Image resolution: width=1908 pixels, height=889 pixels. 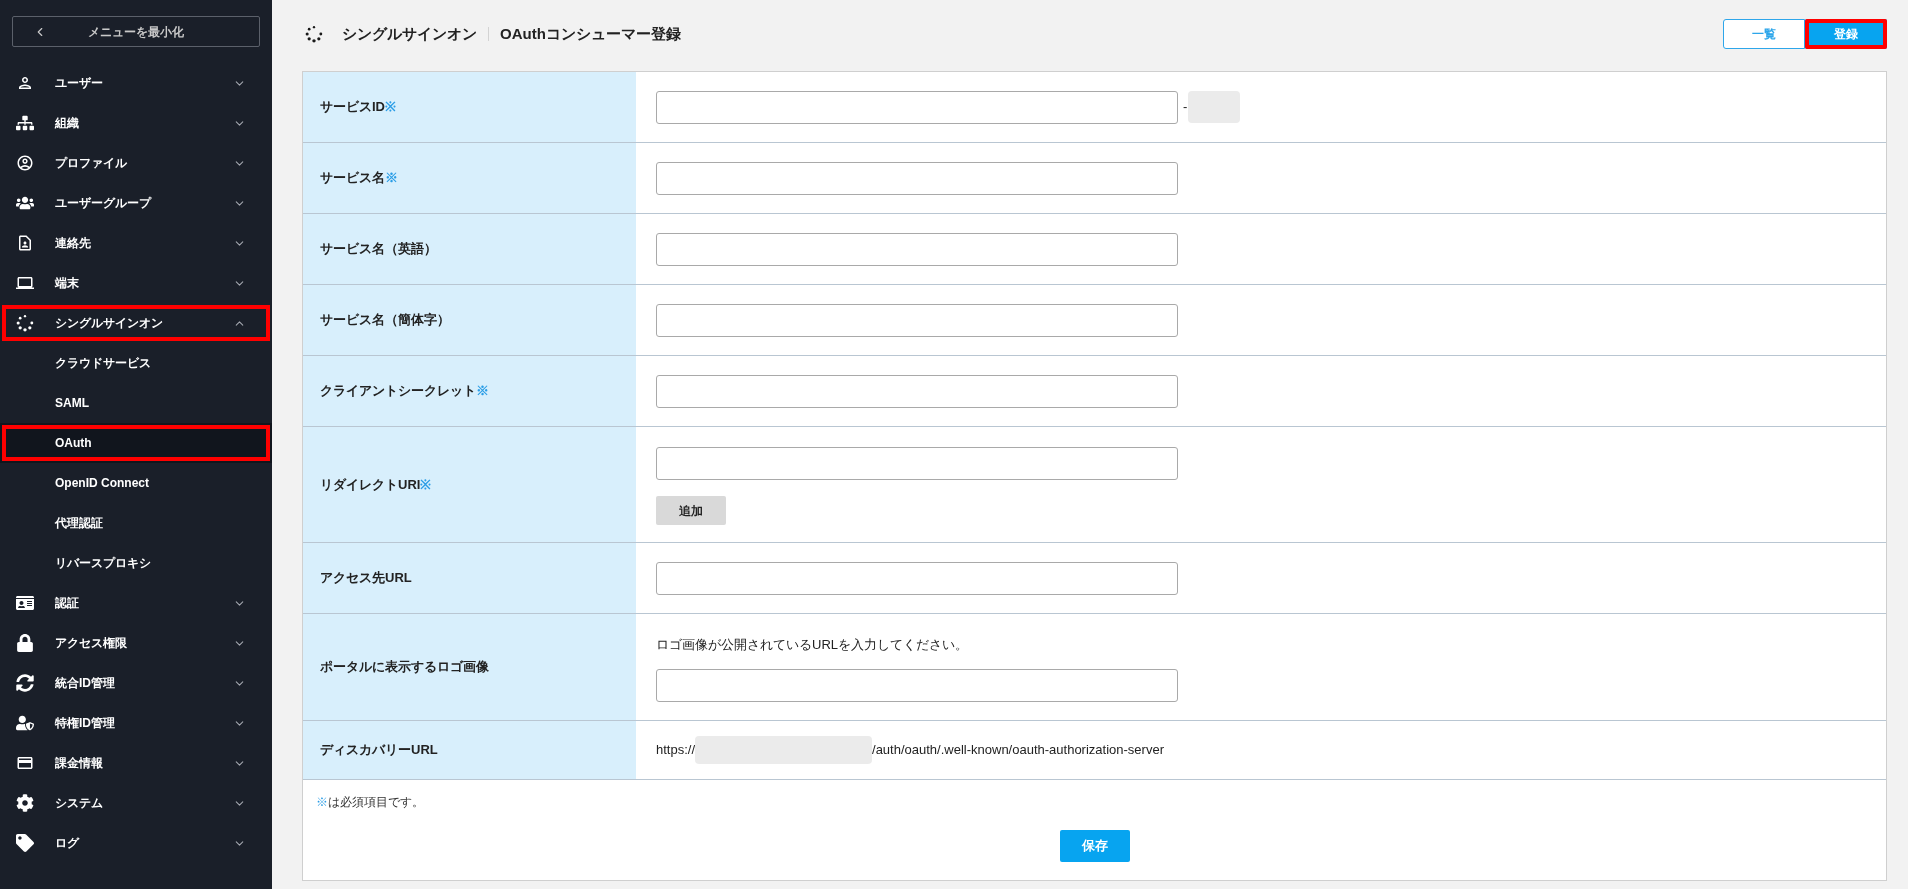 What do you see at coordinates (136, 163) in the screenshot?
I see `sidebar-item: プロファイル` at bounding box center [136, 163].